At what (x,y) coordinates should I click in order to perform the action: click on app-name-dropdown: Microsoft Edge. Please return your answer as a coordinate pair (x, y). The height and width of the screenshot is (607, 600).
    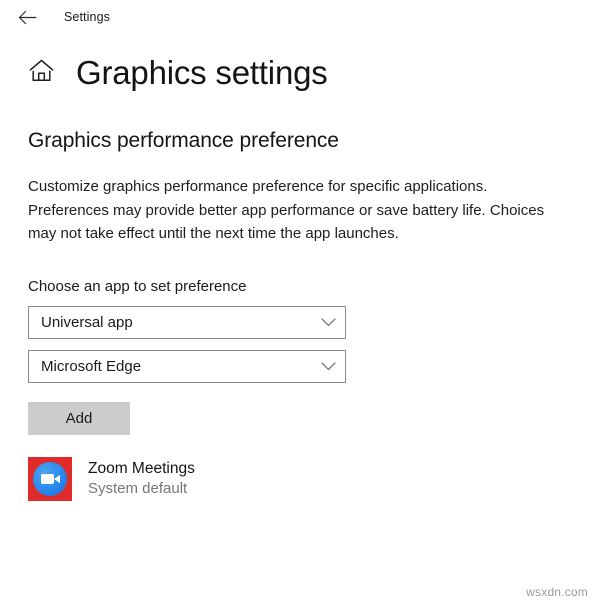
    Looking at the image, I should click on (187, 367).